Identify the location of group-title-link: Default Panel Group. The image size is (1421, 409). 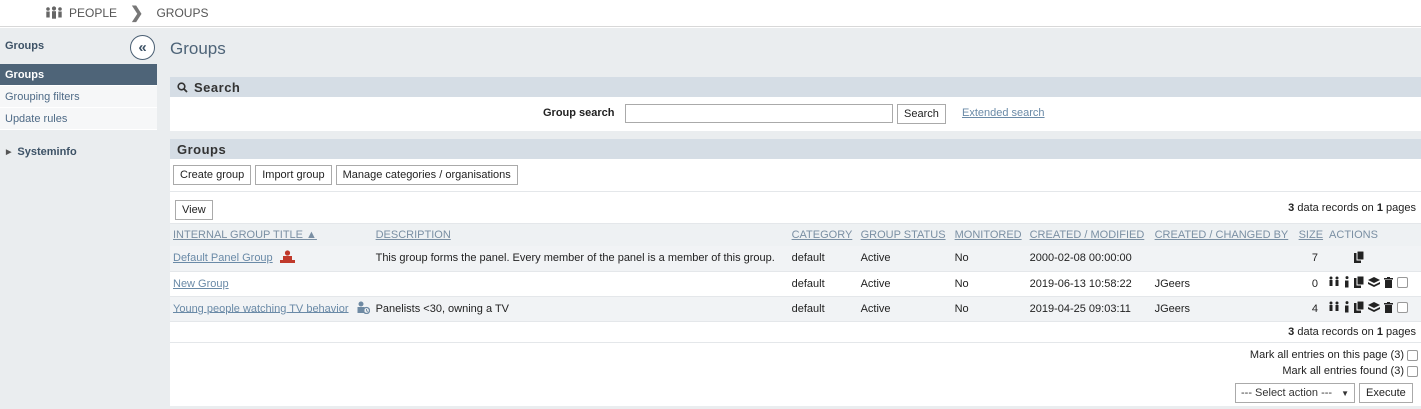
(223, 258).